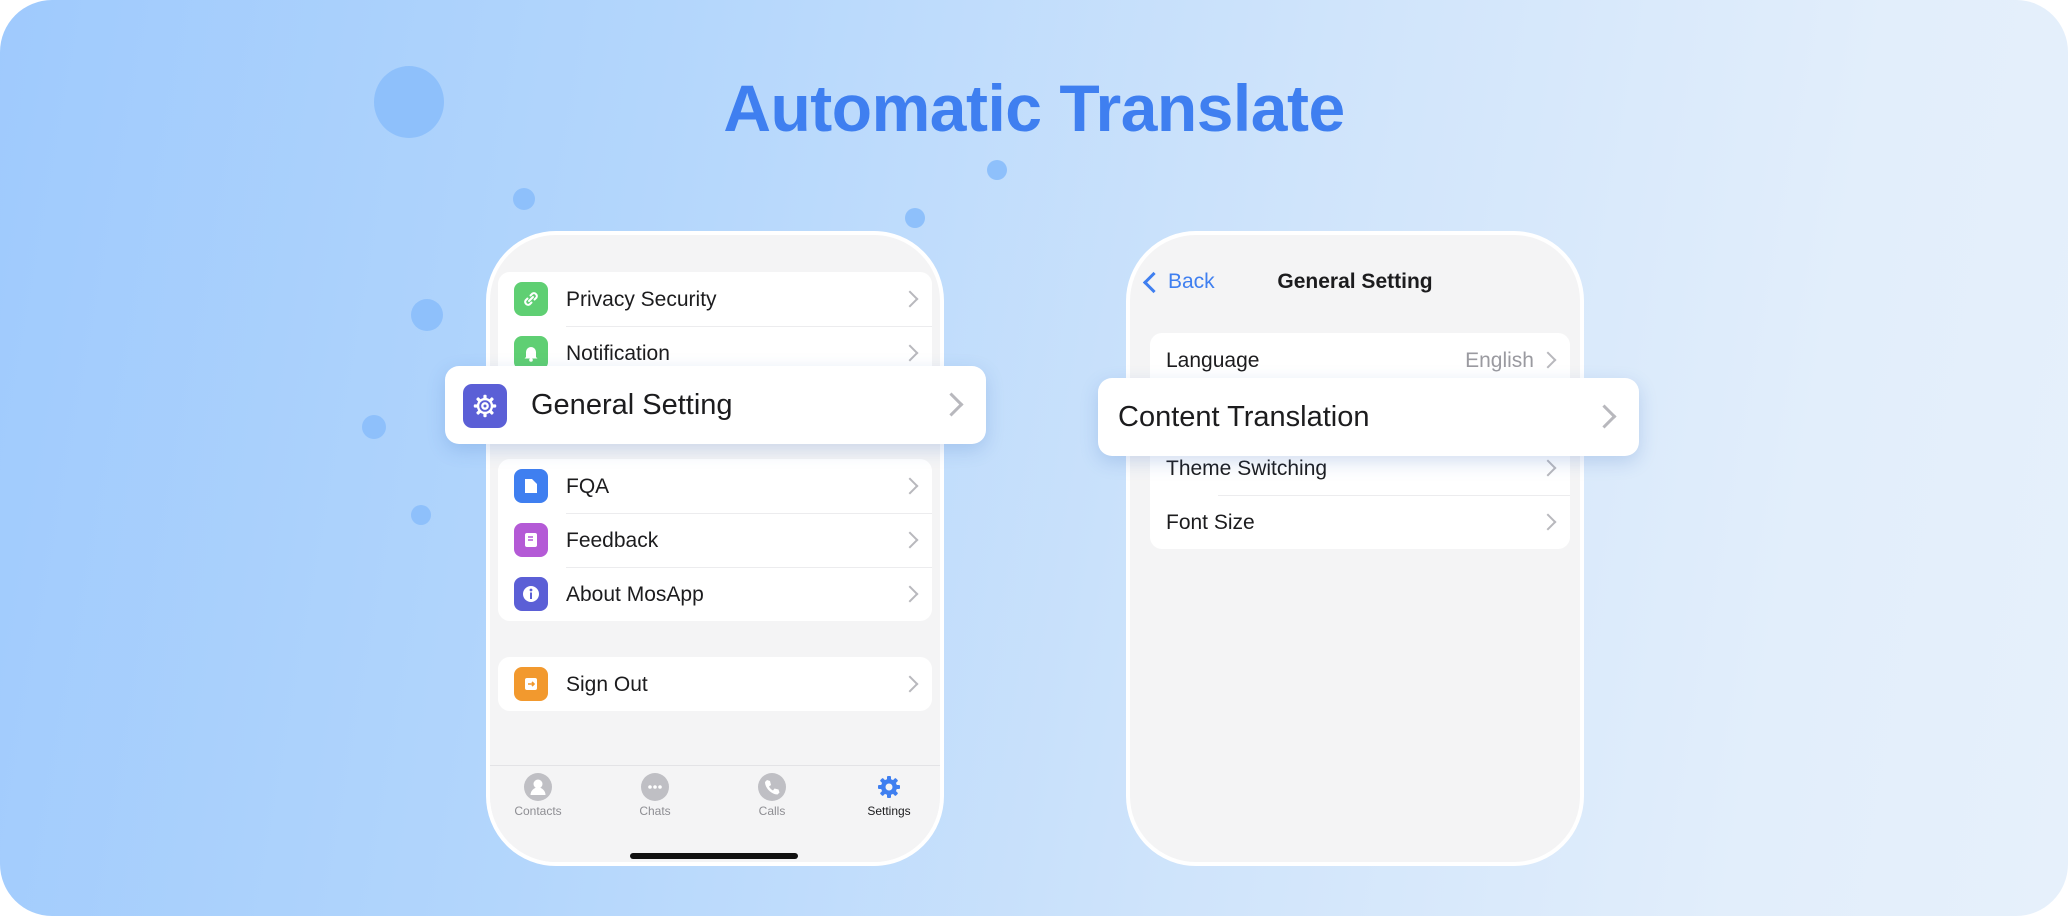 The height and width of the screenshot is (916, 2068). I want to click on person-icon, so click(538, 787).